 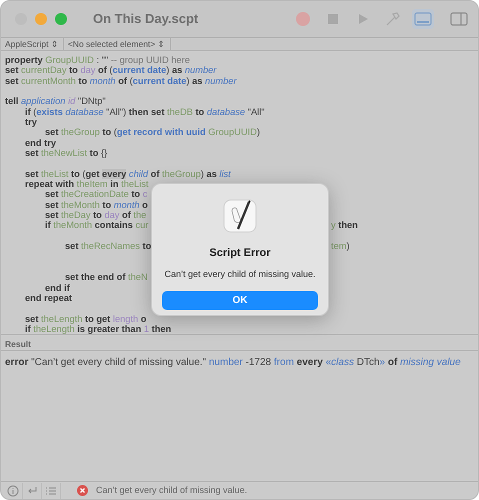 I want to click on code-line: repeat with theItem in theList, so click(x=87, y=184).